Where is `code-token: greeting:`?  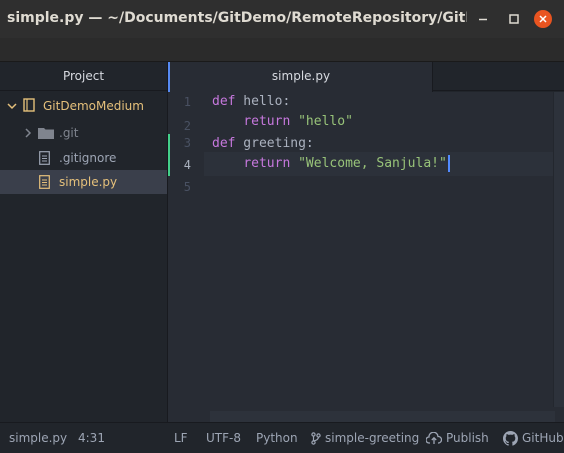
code-token: greeting: is located at coordinates (274, 143).